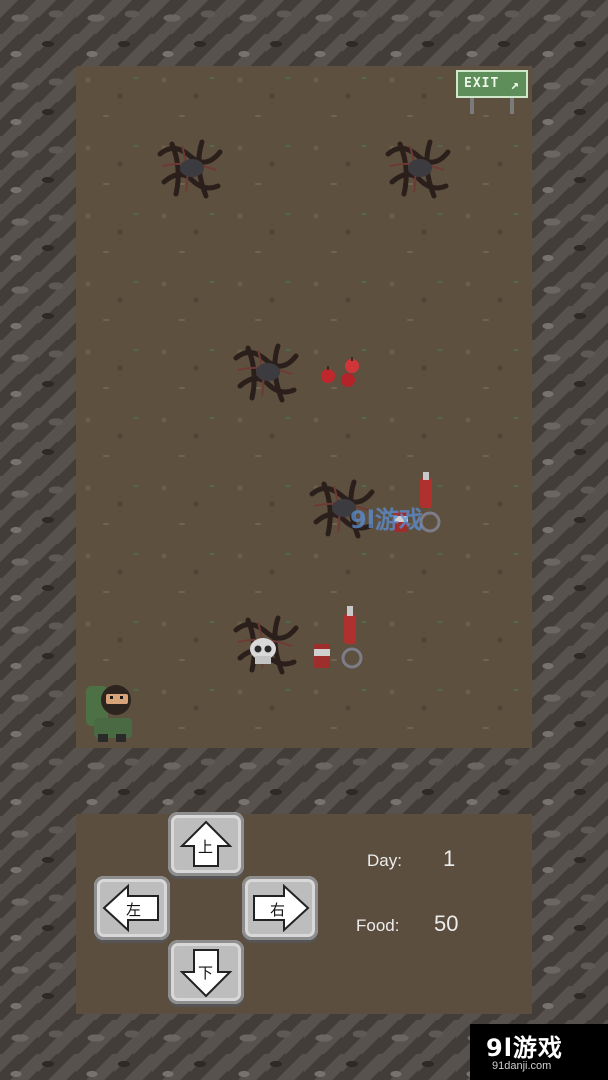 The height and width of the screenshot is (1080, 608). What do you see at coordinates (515, 85) in the screenshot?
I see `exit-arrow-icon: ↗` at bounding box center [515, 85].